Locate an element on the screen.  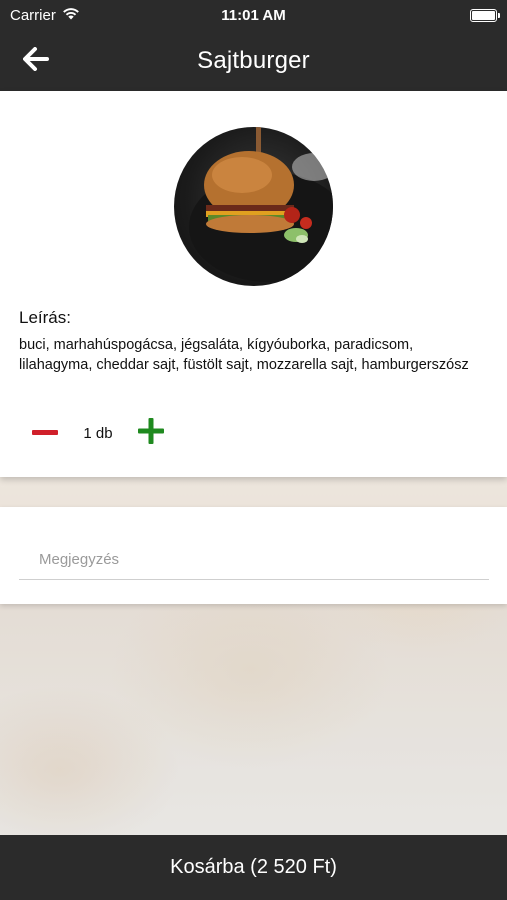
status-left: Carrier is located at coordinates (45, 15).